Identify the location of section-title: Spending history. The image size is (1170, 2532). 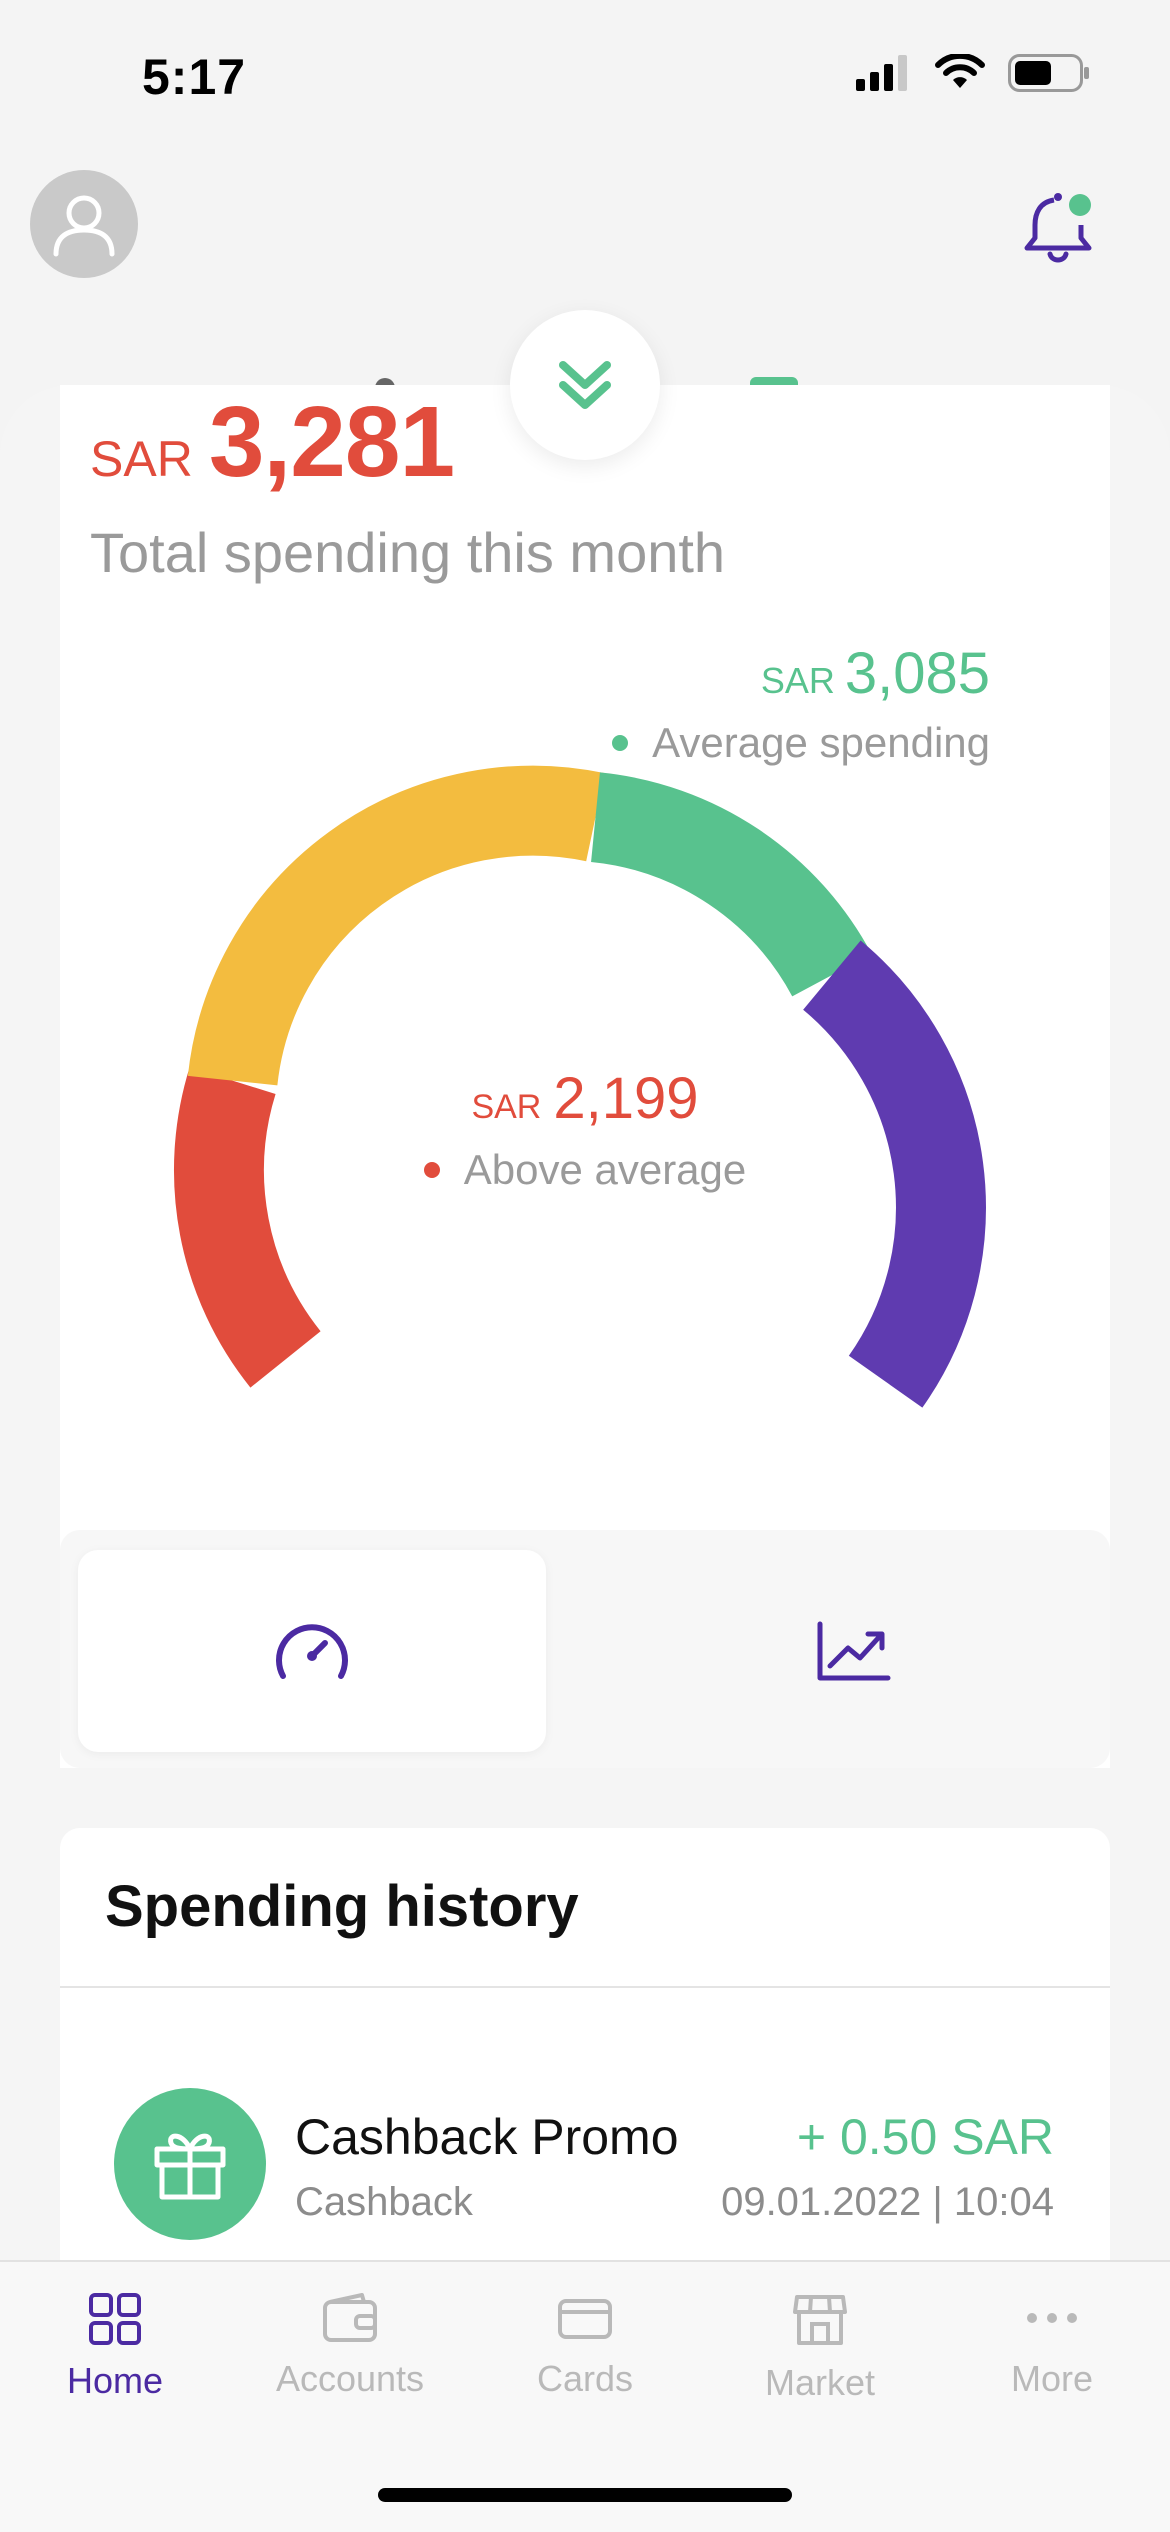
(342, 1906).